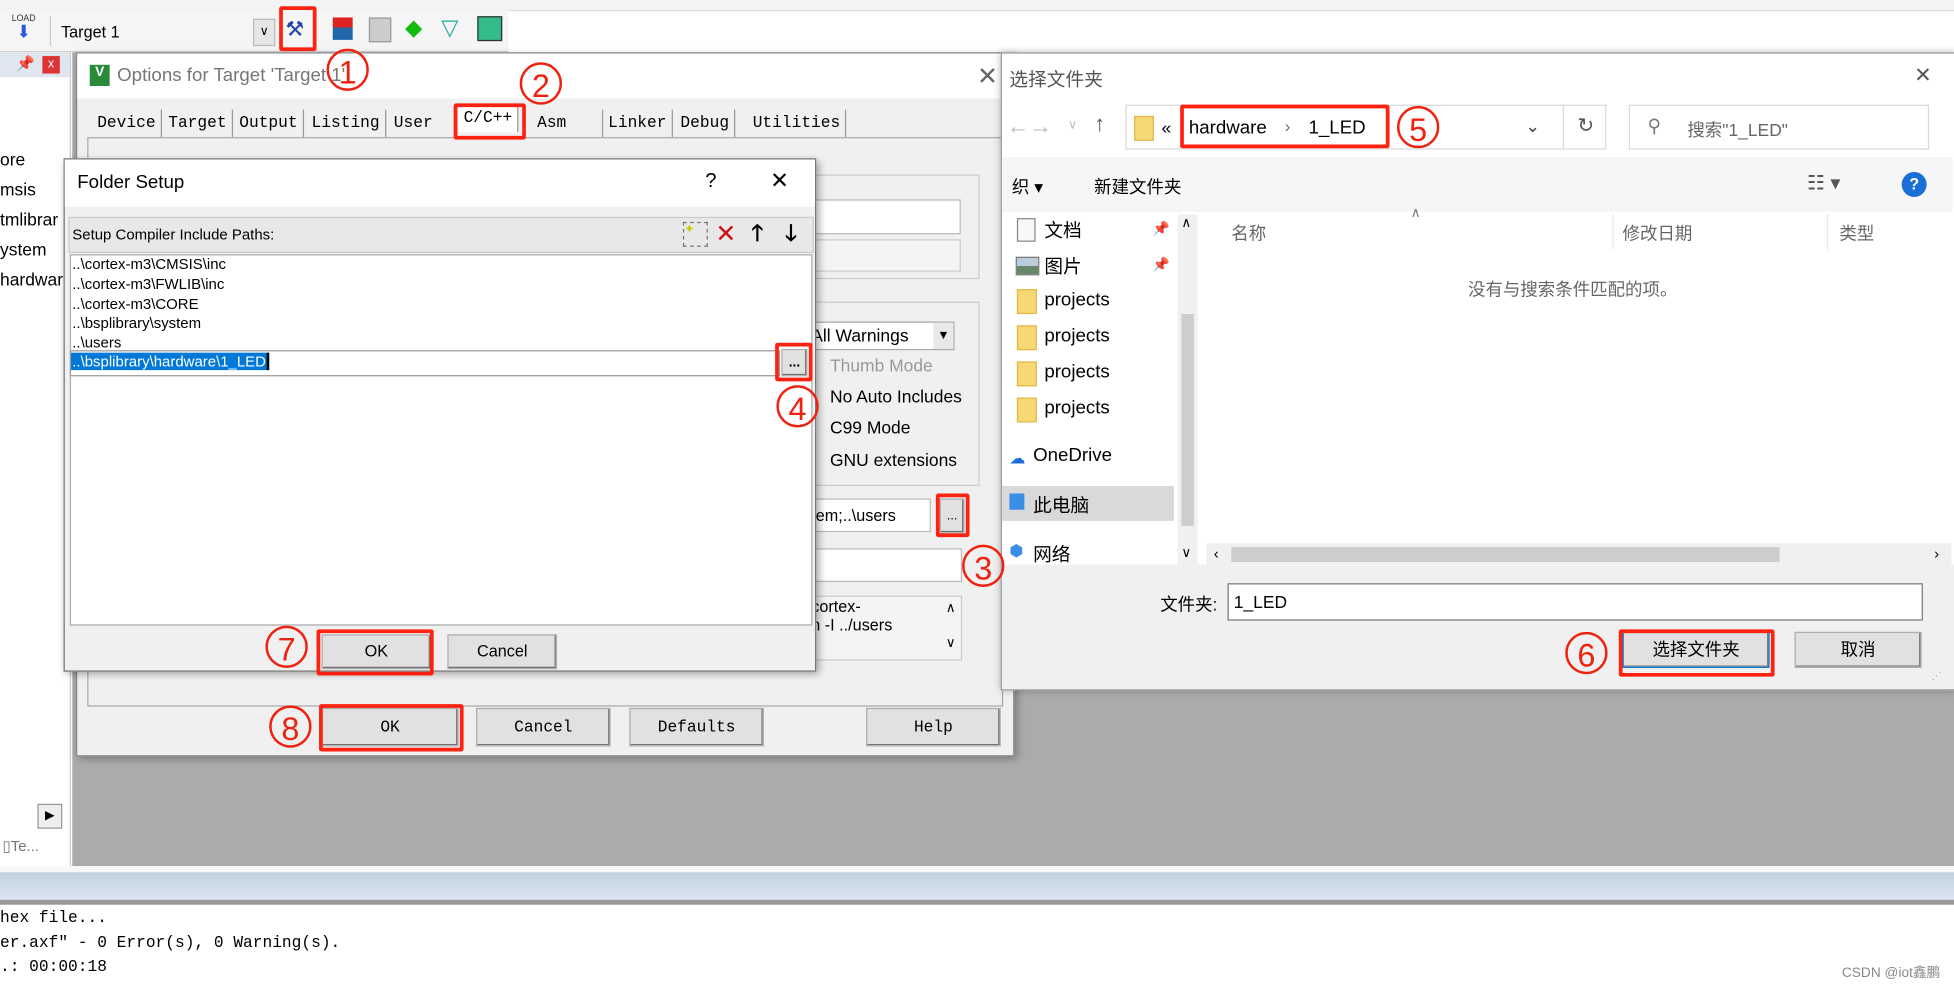 This screenshot has height=988, width=1954. Describe the element at coordinates (1040, 126) in the screenshot. I see `forward-icon: →` at that location.